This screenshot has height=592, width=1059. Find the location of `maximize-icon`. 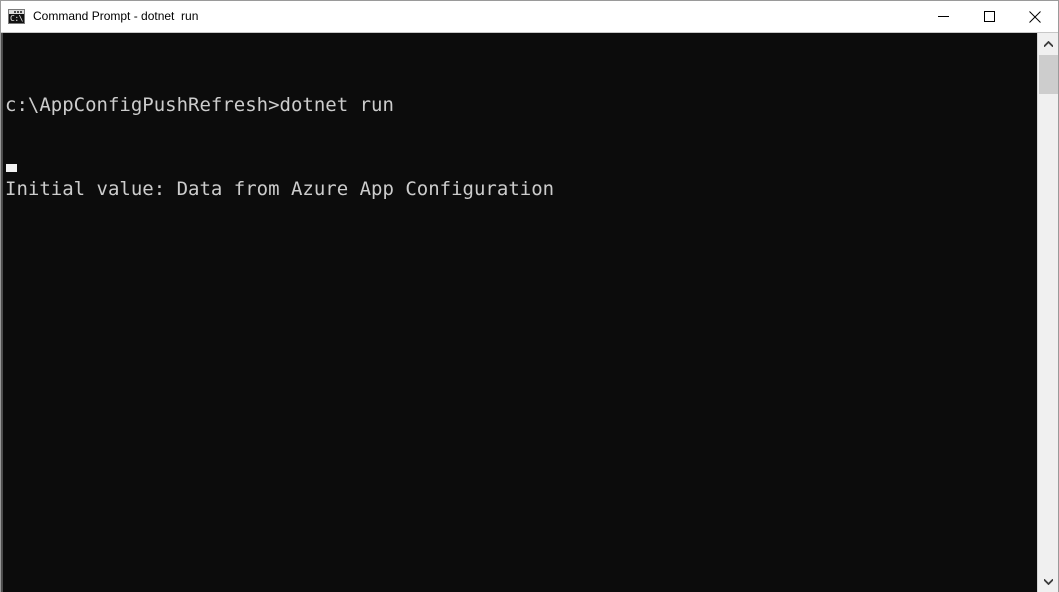

maximize-icon is located at coordinates (989, 16).